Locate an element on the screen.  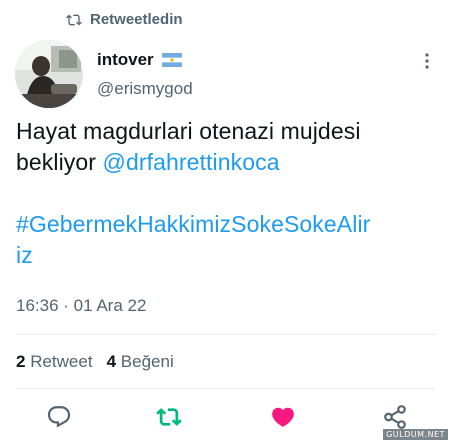
hashtag-link: #GebermekHakkimizSokeSokeAlir iz is located at coordinates (231, 240).